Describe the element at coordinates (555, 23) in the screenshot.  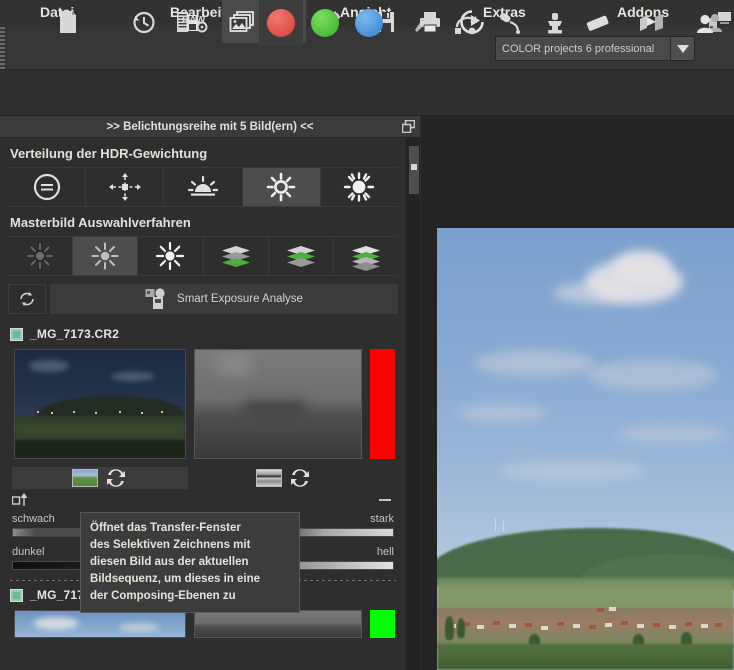
I see `clone-stamp-button` at that location.